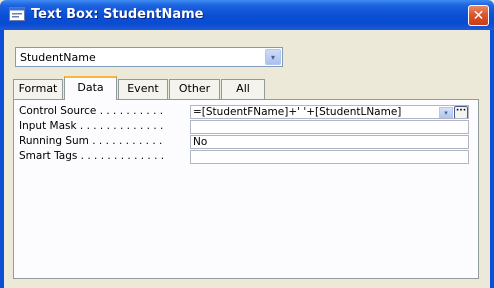  Describe the element at coordinates (492, 159) in the screenshot. I see `window-frame-right` at that location.